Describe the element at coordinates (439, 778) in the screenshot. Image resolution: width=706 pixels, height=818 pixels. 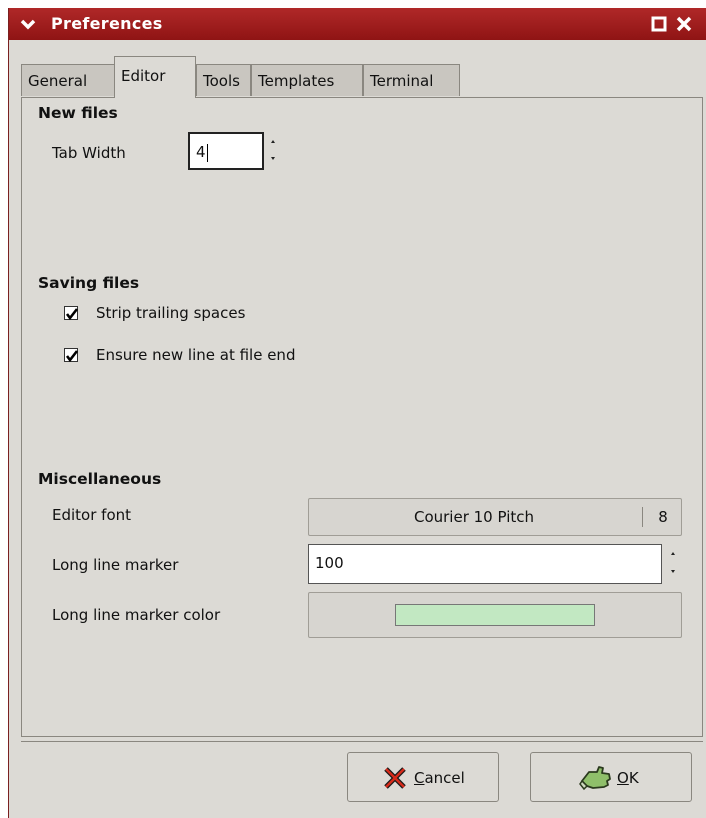
I see `cancel-label: Cancel` at that location.